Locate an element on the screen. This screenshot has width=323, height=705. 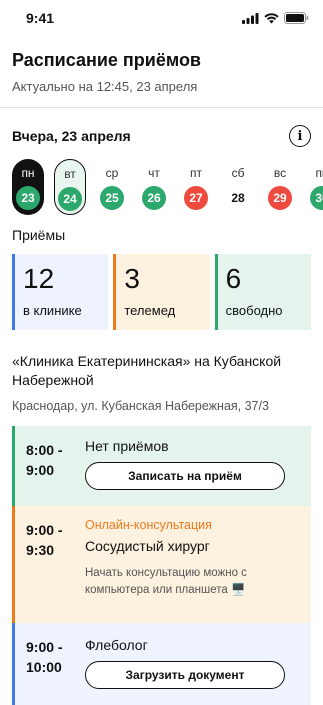
stat-free-label: свободно is located at coordinates (254, 310).